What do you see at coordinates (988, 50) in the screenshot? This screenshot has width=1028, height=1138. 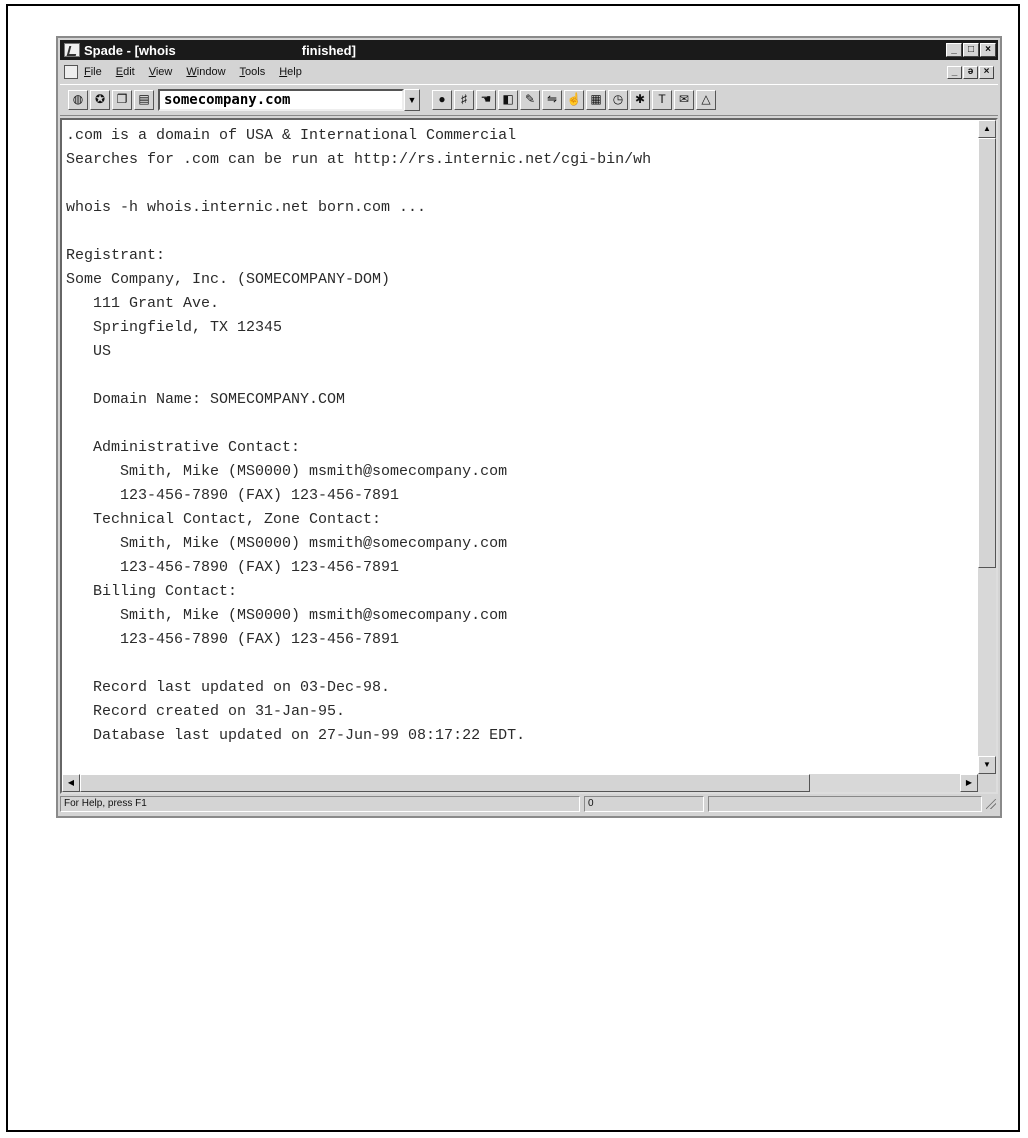 I see `close-button: ×` at bounding box center [988, 50].